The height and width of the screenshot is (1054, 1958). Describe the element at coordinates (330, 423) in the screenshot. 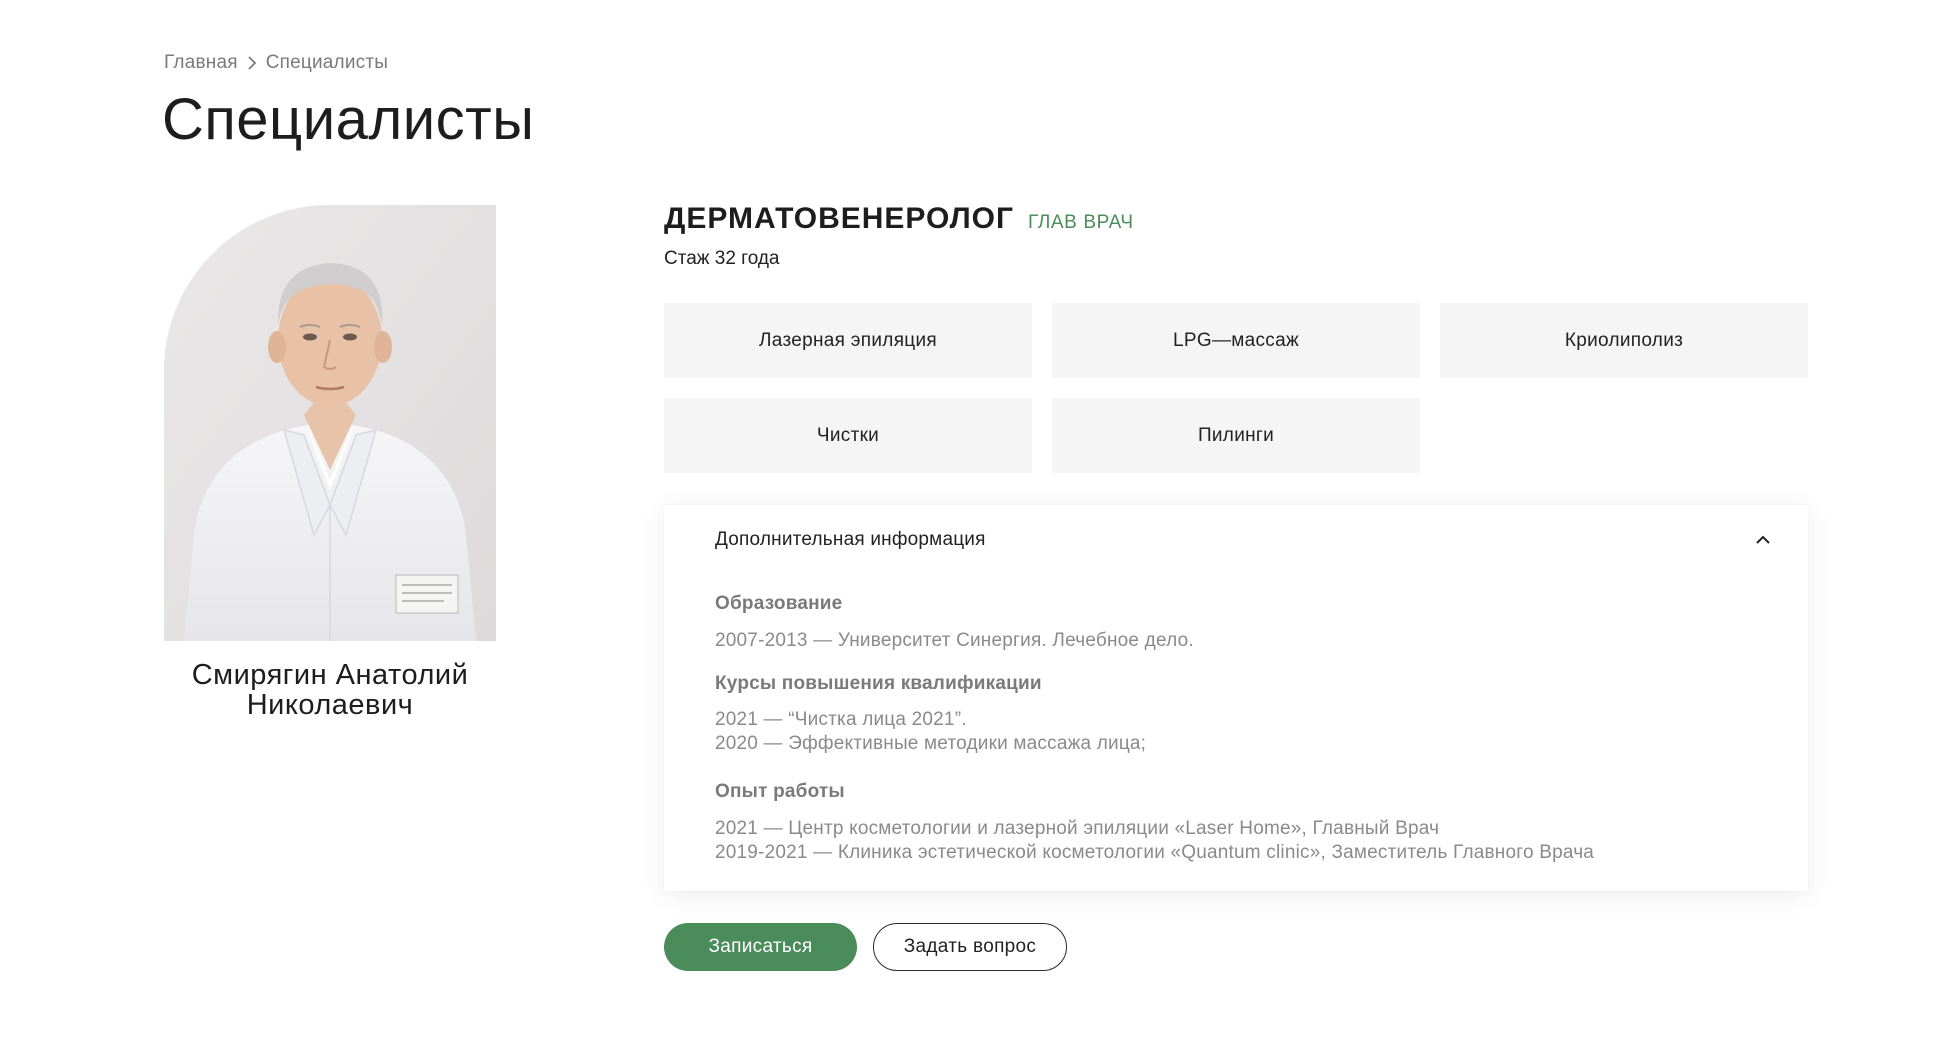

I see `doctor-photo` at that location.